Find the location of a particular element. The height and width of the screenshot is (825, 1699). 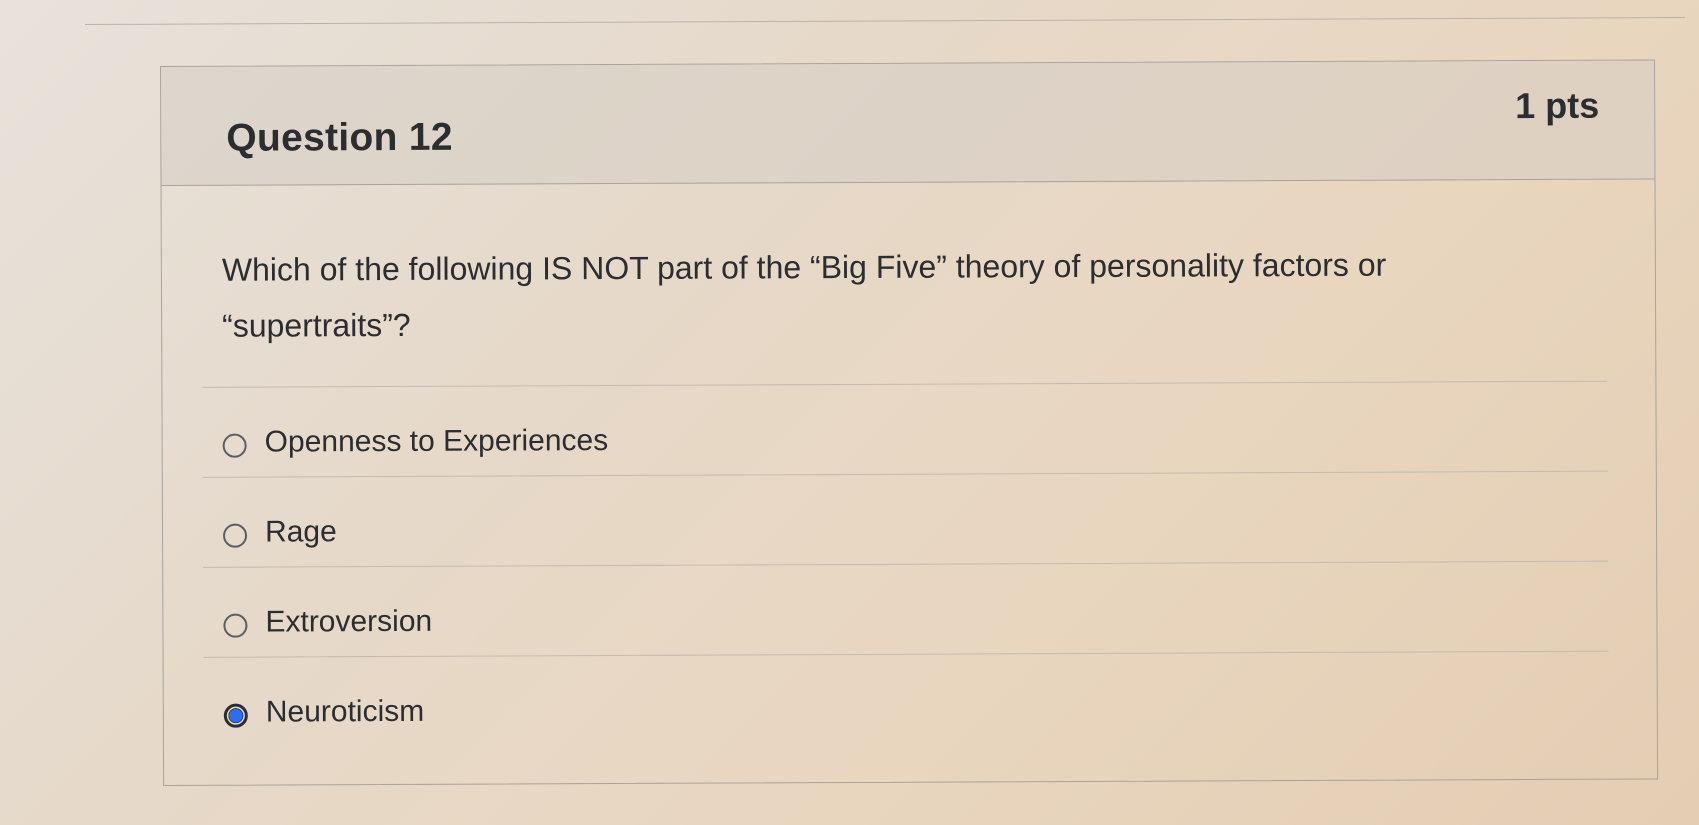

radio-button-selected-icon is located at coordinates (235, 715).